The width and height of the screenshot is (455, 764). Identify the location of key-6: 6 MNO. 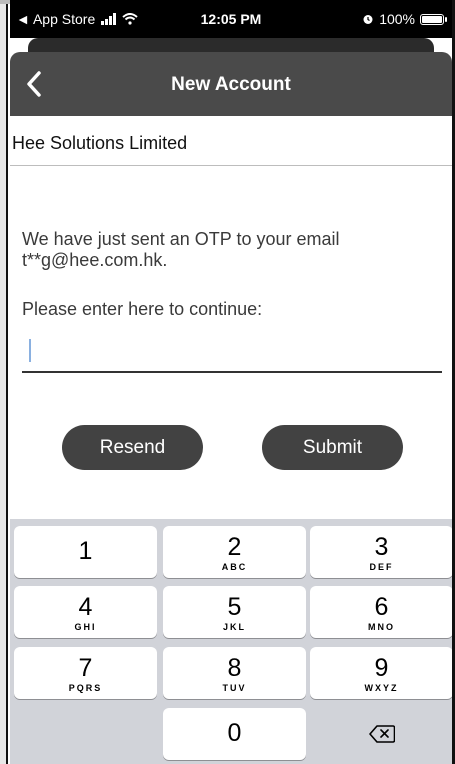
(381, 612).